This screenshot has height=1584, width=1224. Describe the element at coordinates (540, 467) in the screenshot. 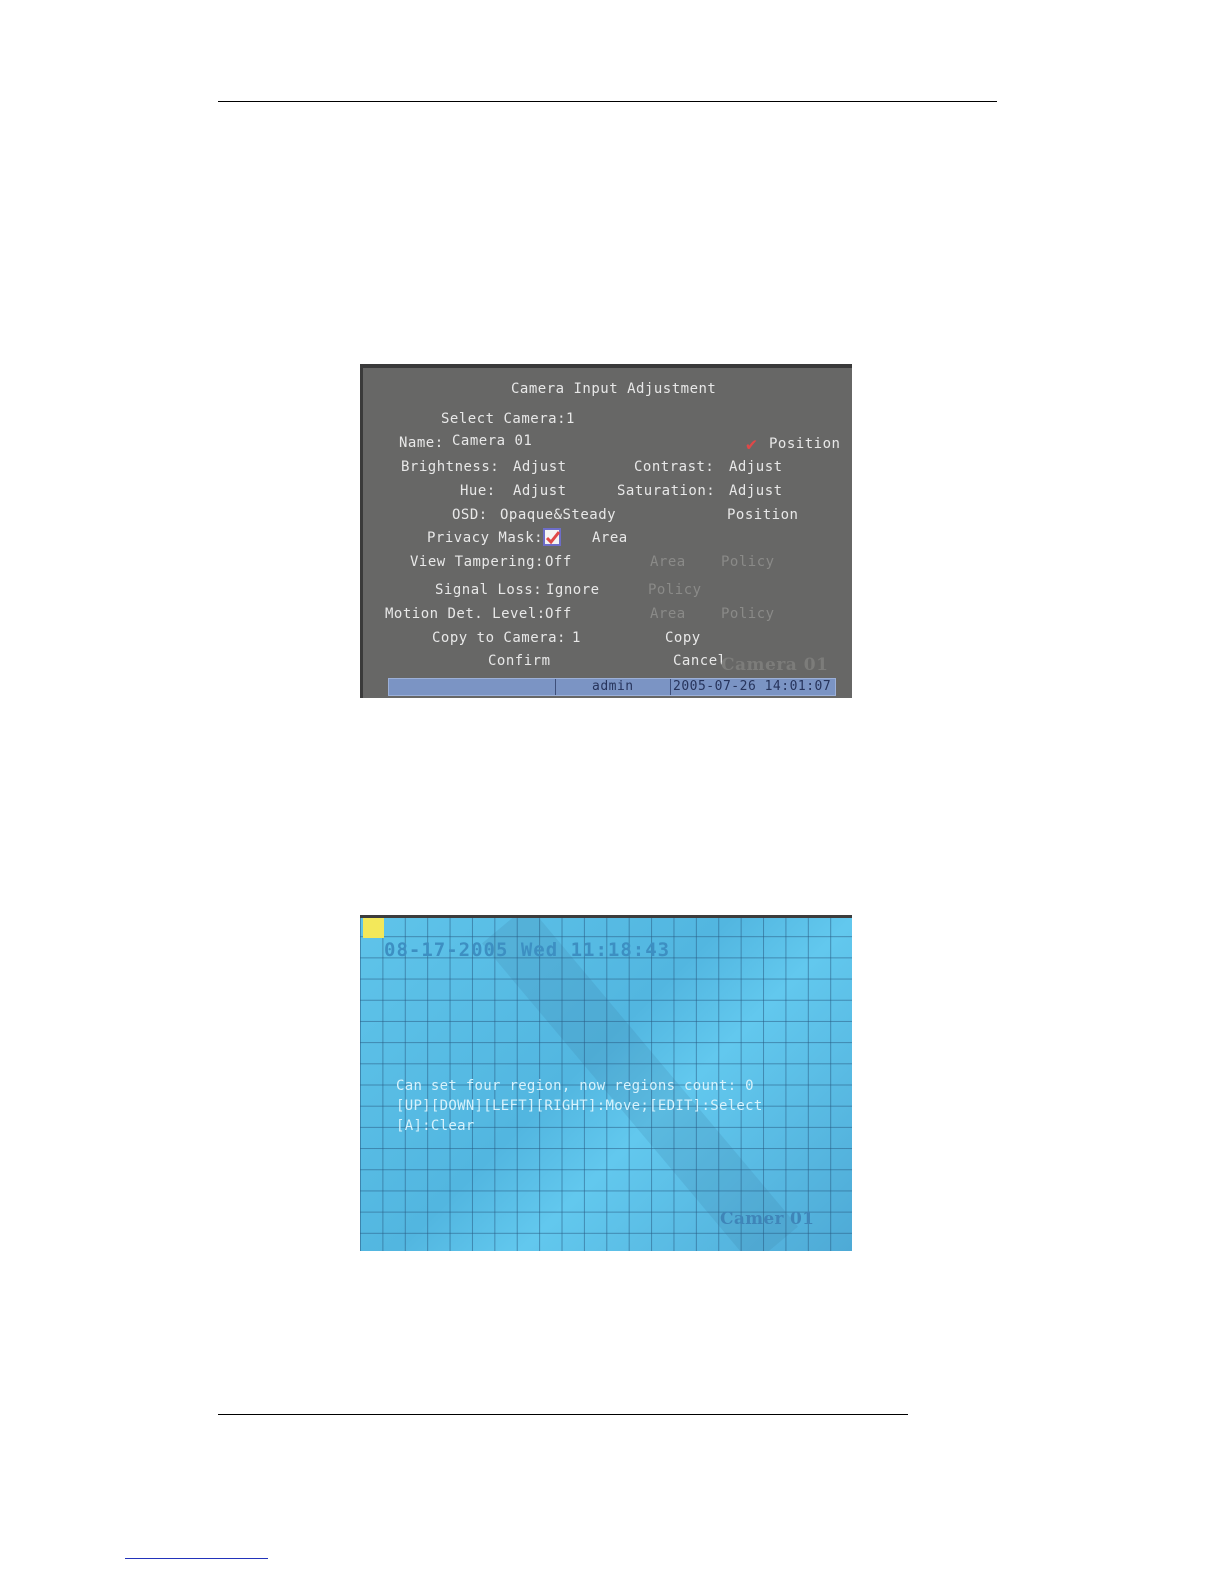

I see `brightness-adjust-button: Adjust` at that location.